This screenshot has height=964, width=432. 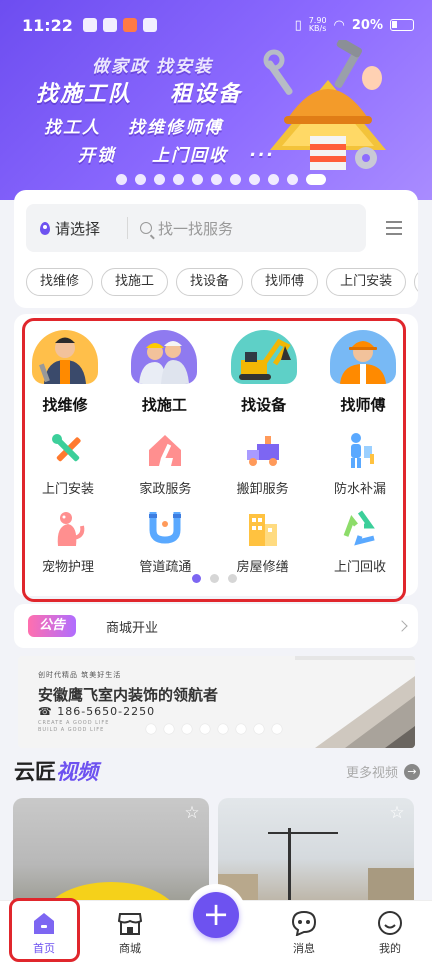 What do you see at coordinates (339, 25) in the screenshot?
I see `wifi-icon: ◠` at bounding box center [339, 25].